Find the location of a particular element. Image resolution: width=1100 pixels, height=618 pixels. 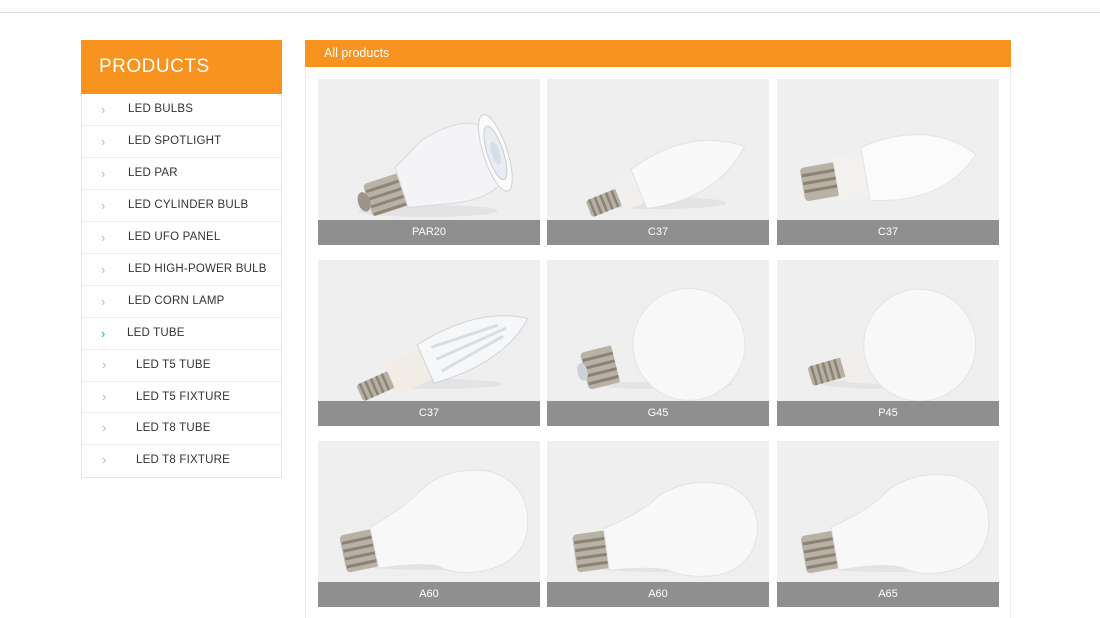

sidebar-title: PRODUCTS is located at coordinates (181, 67).